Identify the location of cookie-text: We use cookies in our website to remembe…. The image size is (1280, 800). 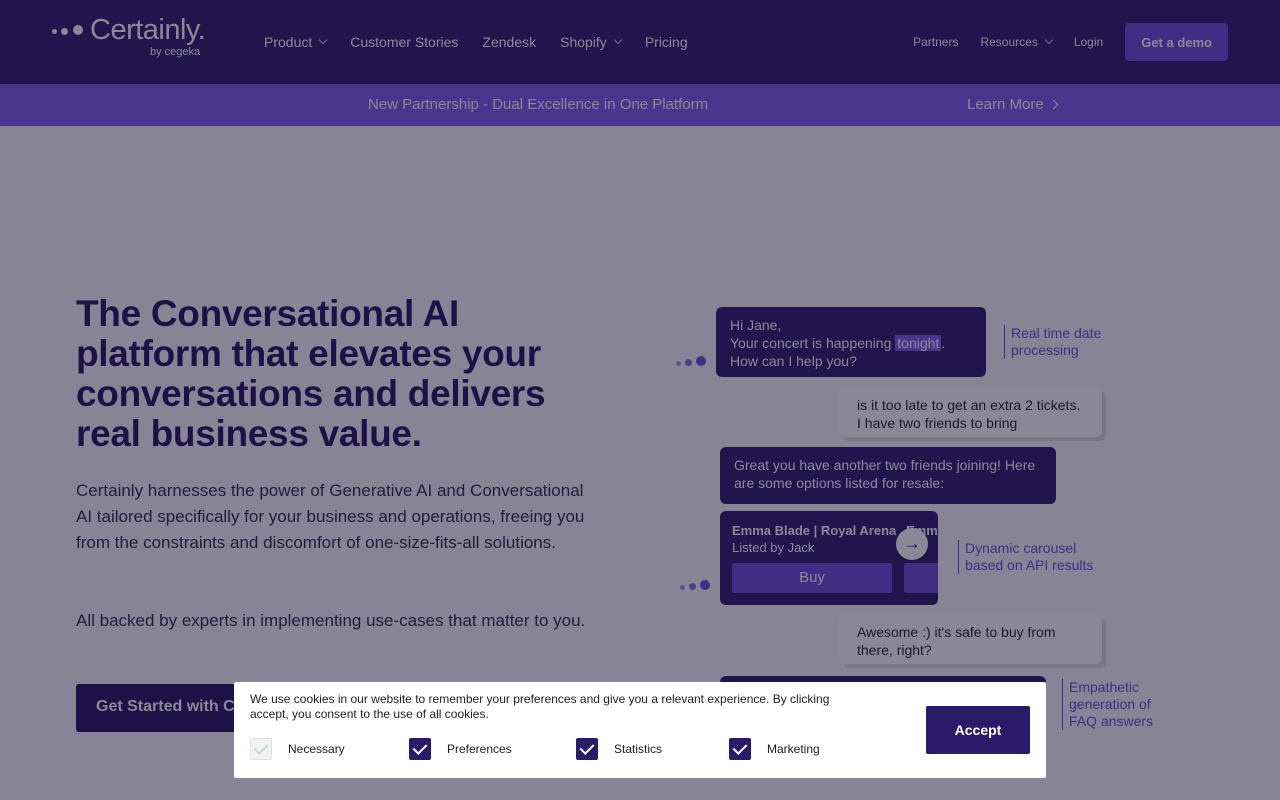
(540, 706).